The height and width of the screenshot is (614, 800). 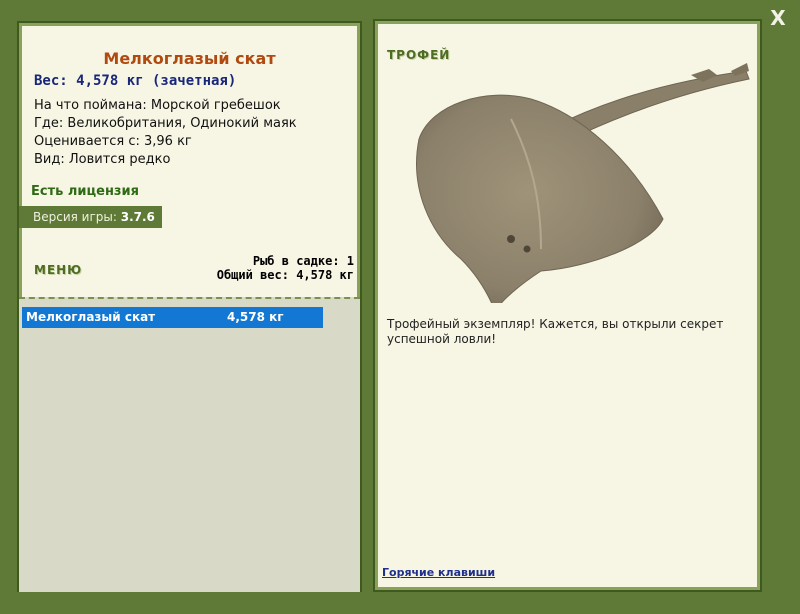 What do you see at coordinates (189, 58) in the screenshot?
I see `fish-name-title: Мелкоглазый скат` at bounding box center [189, 58].